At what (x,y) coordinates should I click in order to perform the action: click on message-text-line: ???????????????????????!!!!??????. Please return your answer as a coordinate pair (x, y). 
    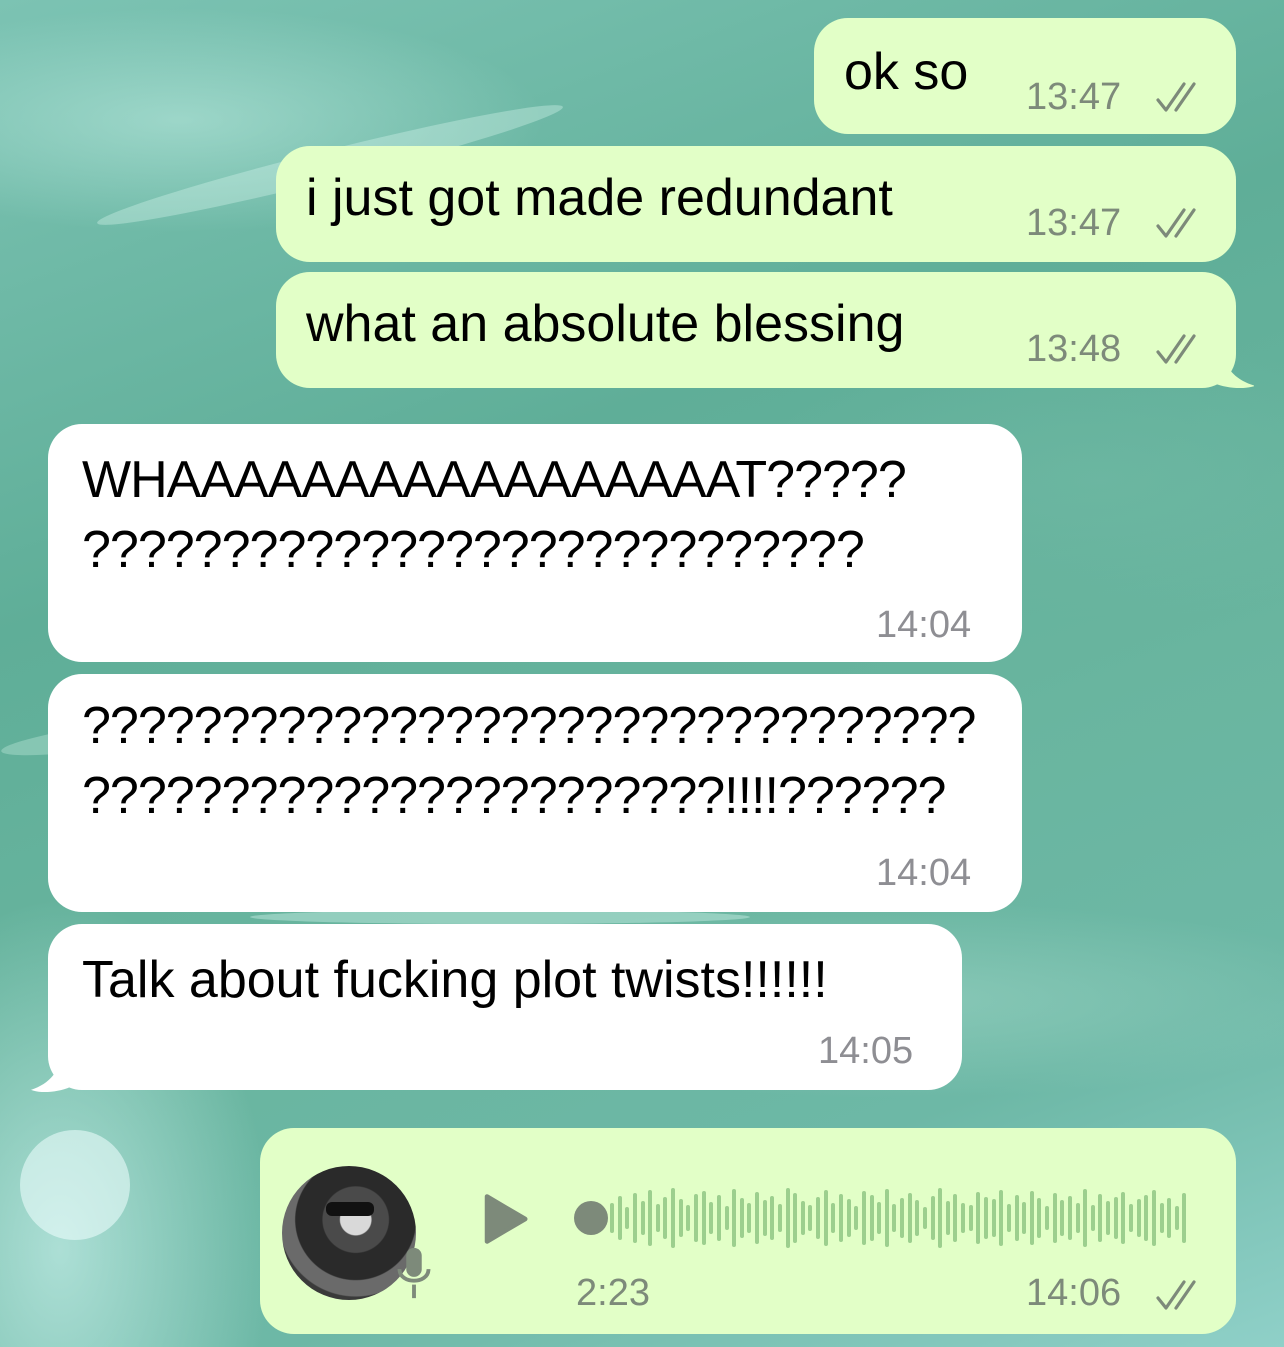
    Looking at the image, I should click on (514, 796).